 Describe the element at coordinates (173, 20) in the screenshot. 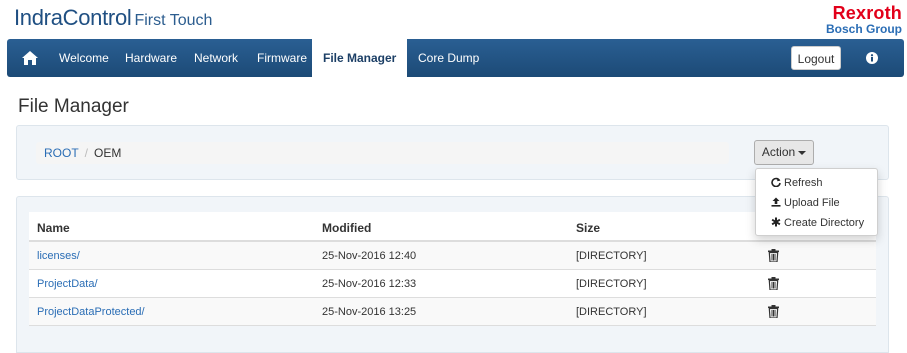

I see `brand-subtitle: First Touch` at that location.